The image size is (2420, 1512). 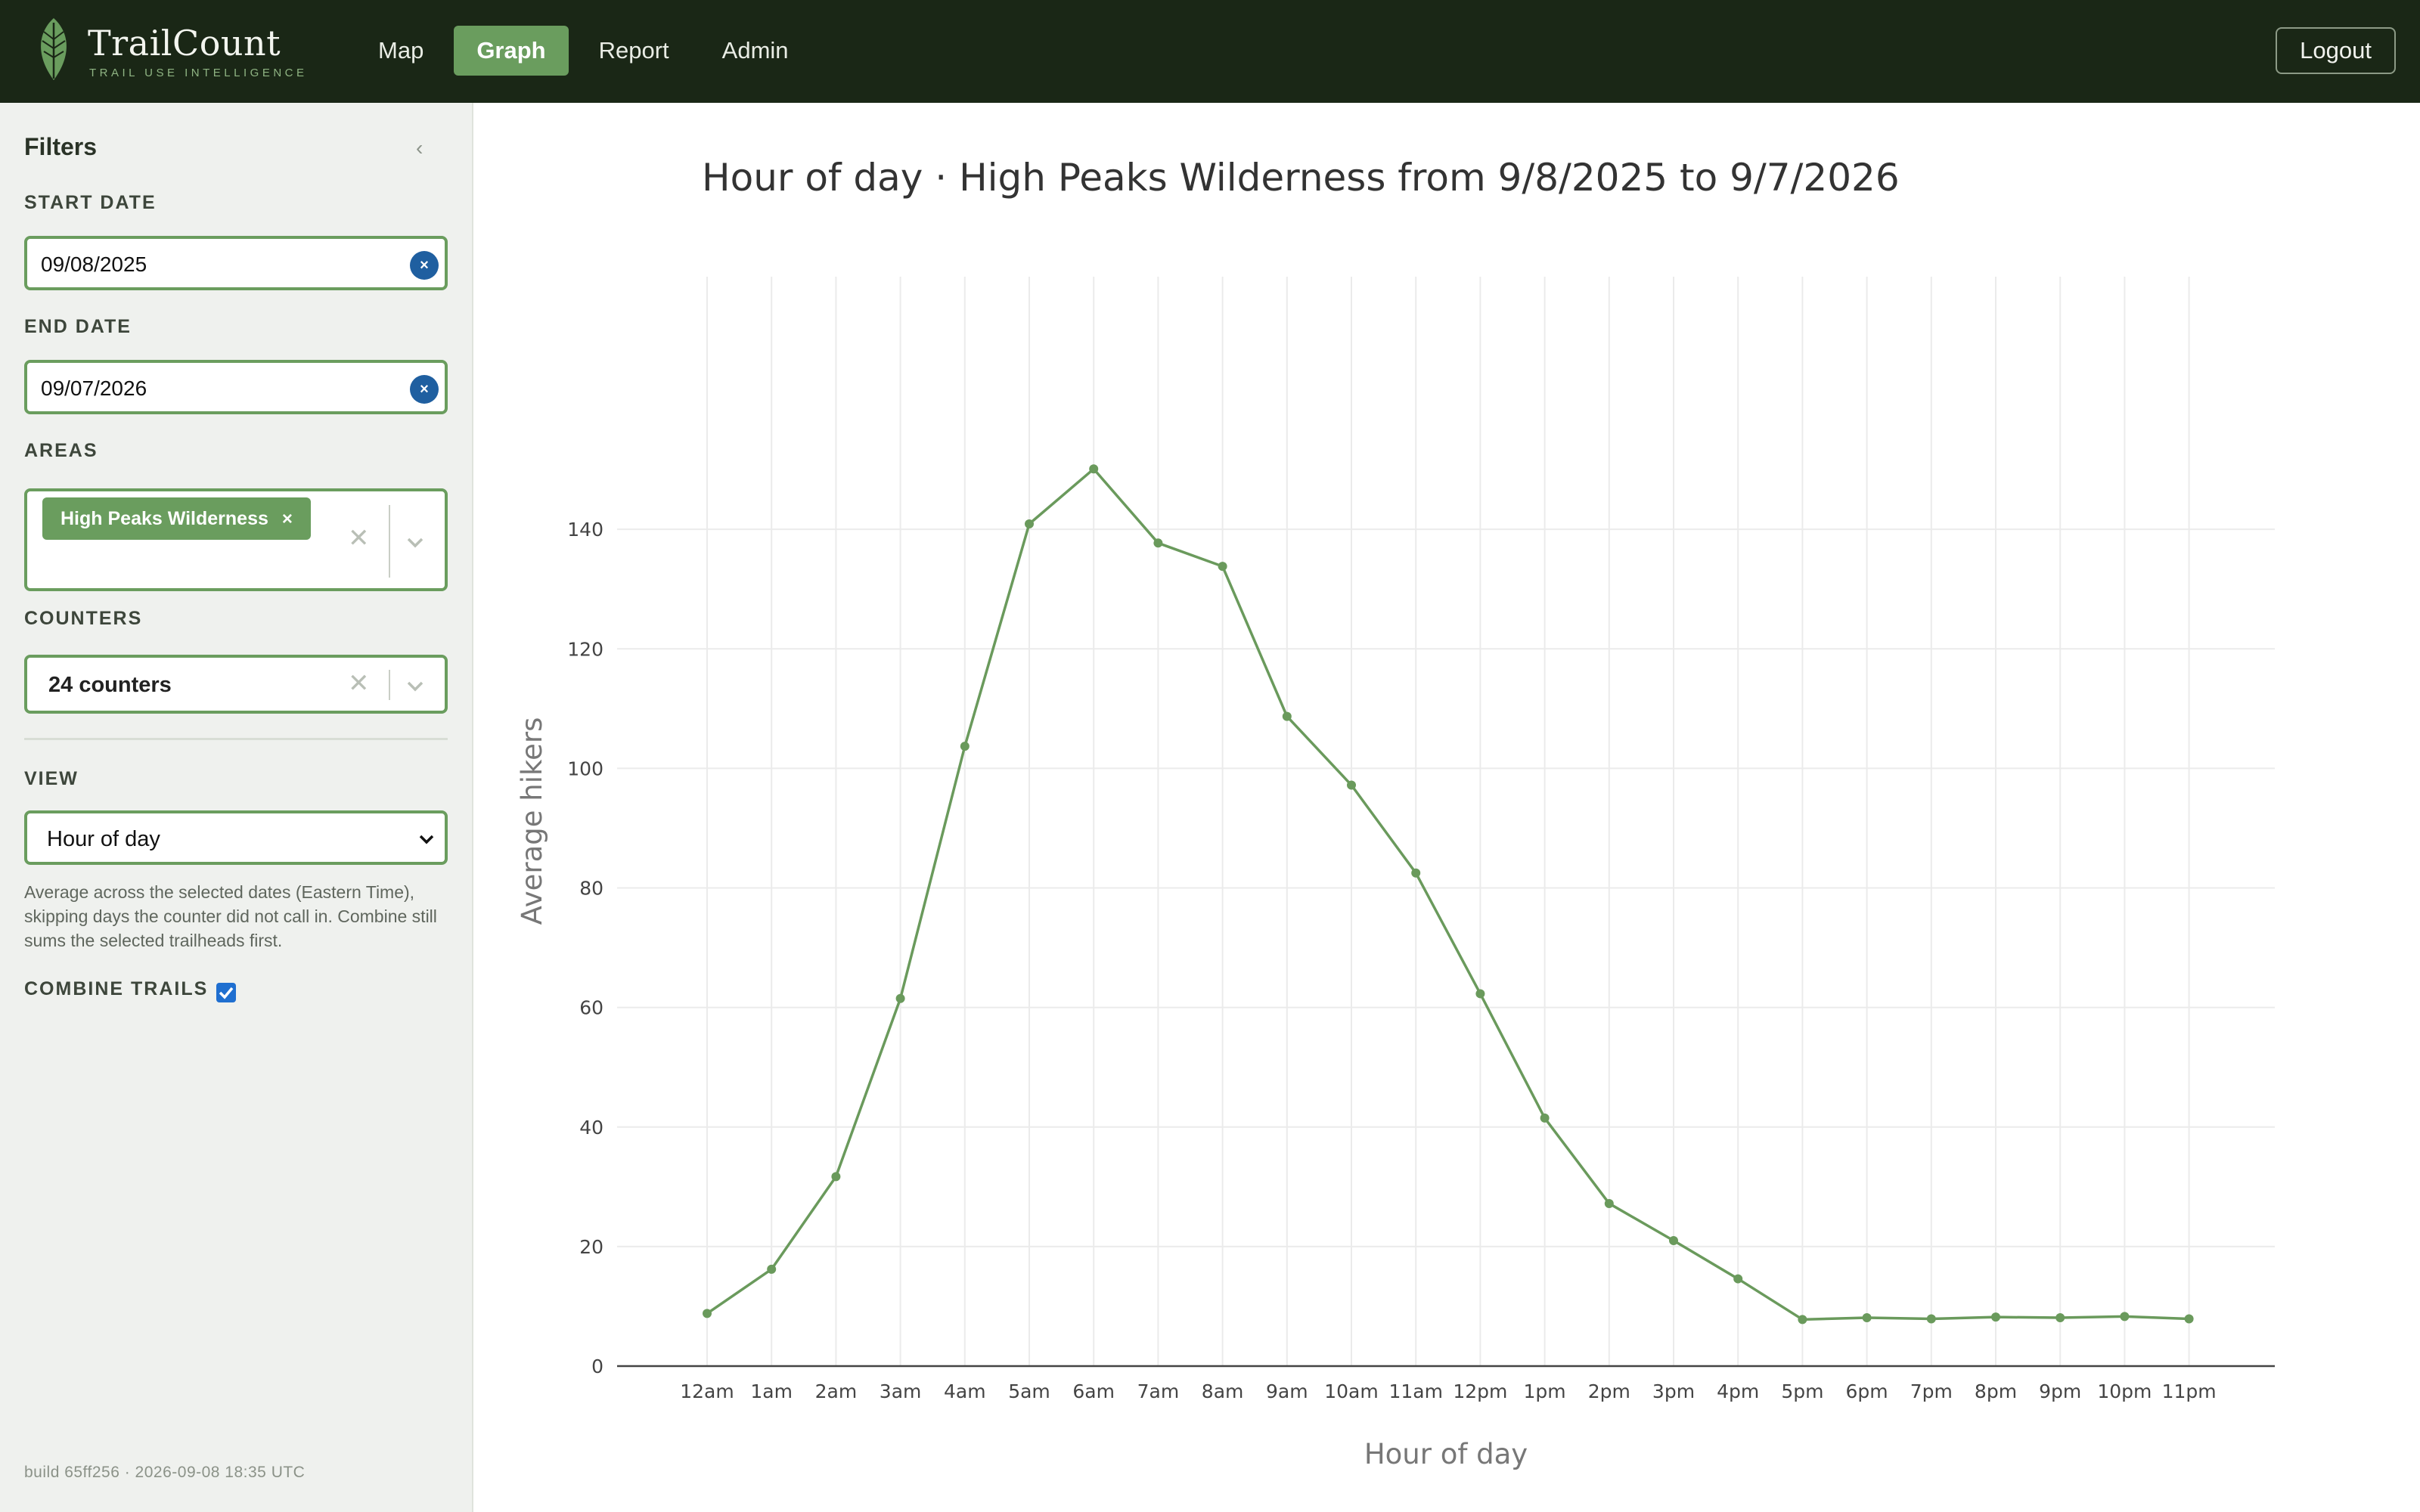 What do you see at coordinates (707, 1391) in the screenshot?
I see `x-tick-label: 12am` at bounding box center [707, 1391].